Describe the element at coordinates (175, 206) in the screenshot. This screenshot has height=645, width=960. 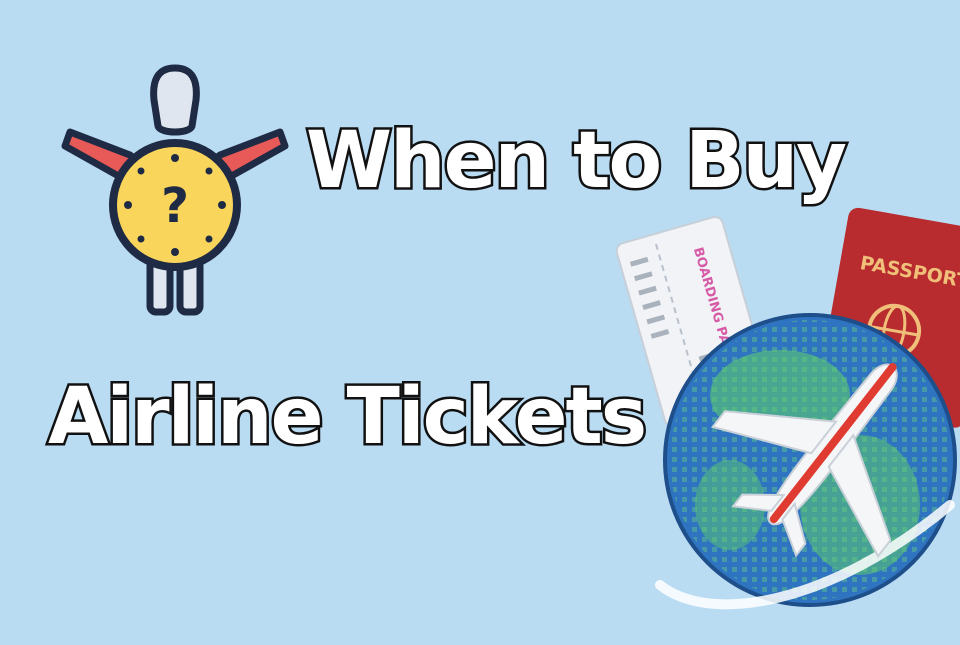
I see `clock-question-mark: ?` at that location.